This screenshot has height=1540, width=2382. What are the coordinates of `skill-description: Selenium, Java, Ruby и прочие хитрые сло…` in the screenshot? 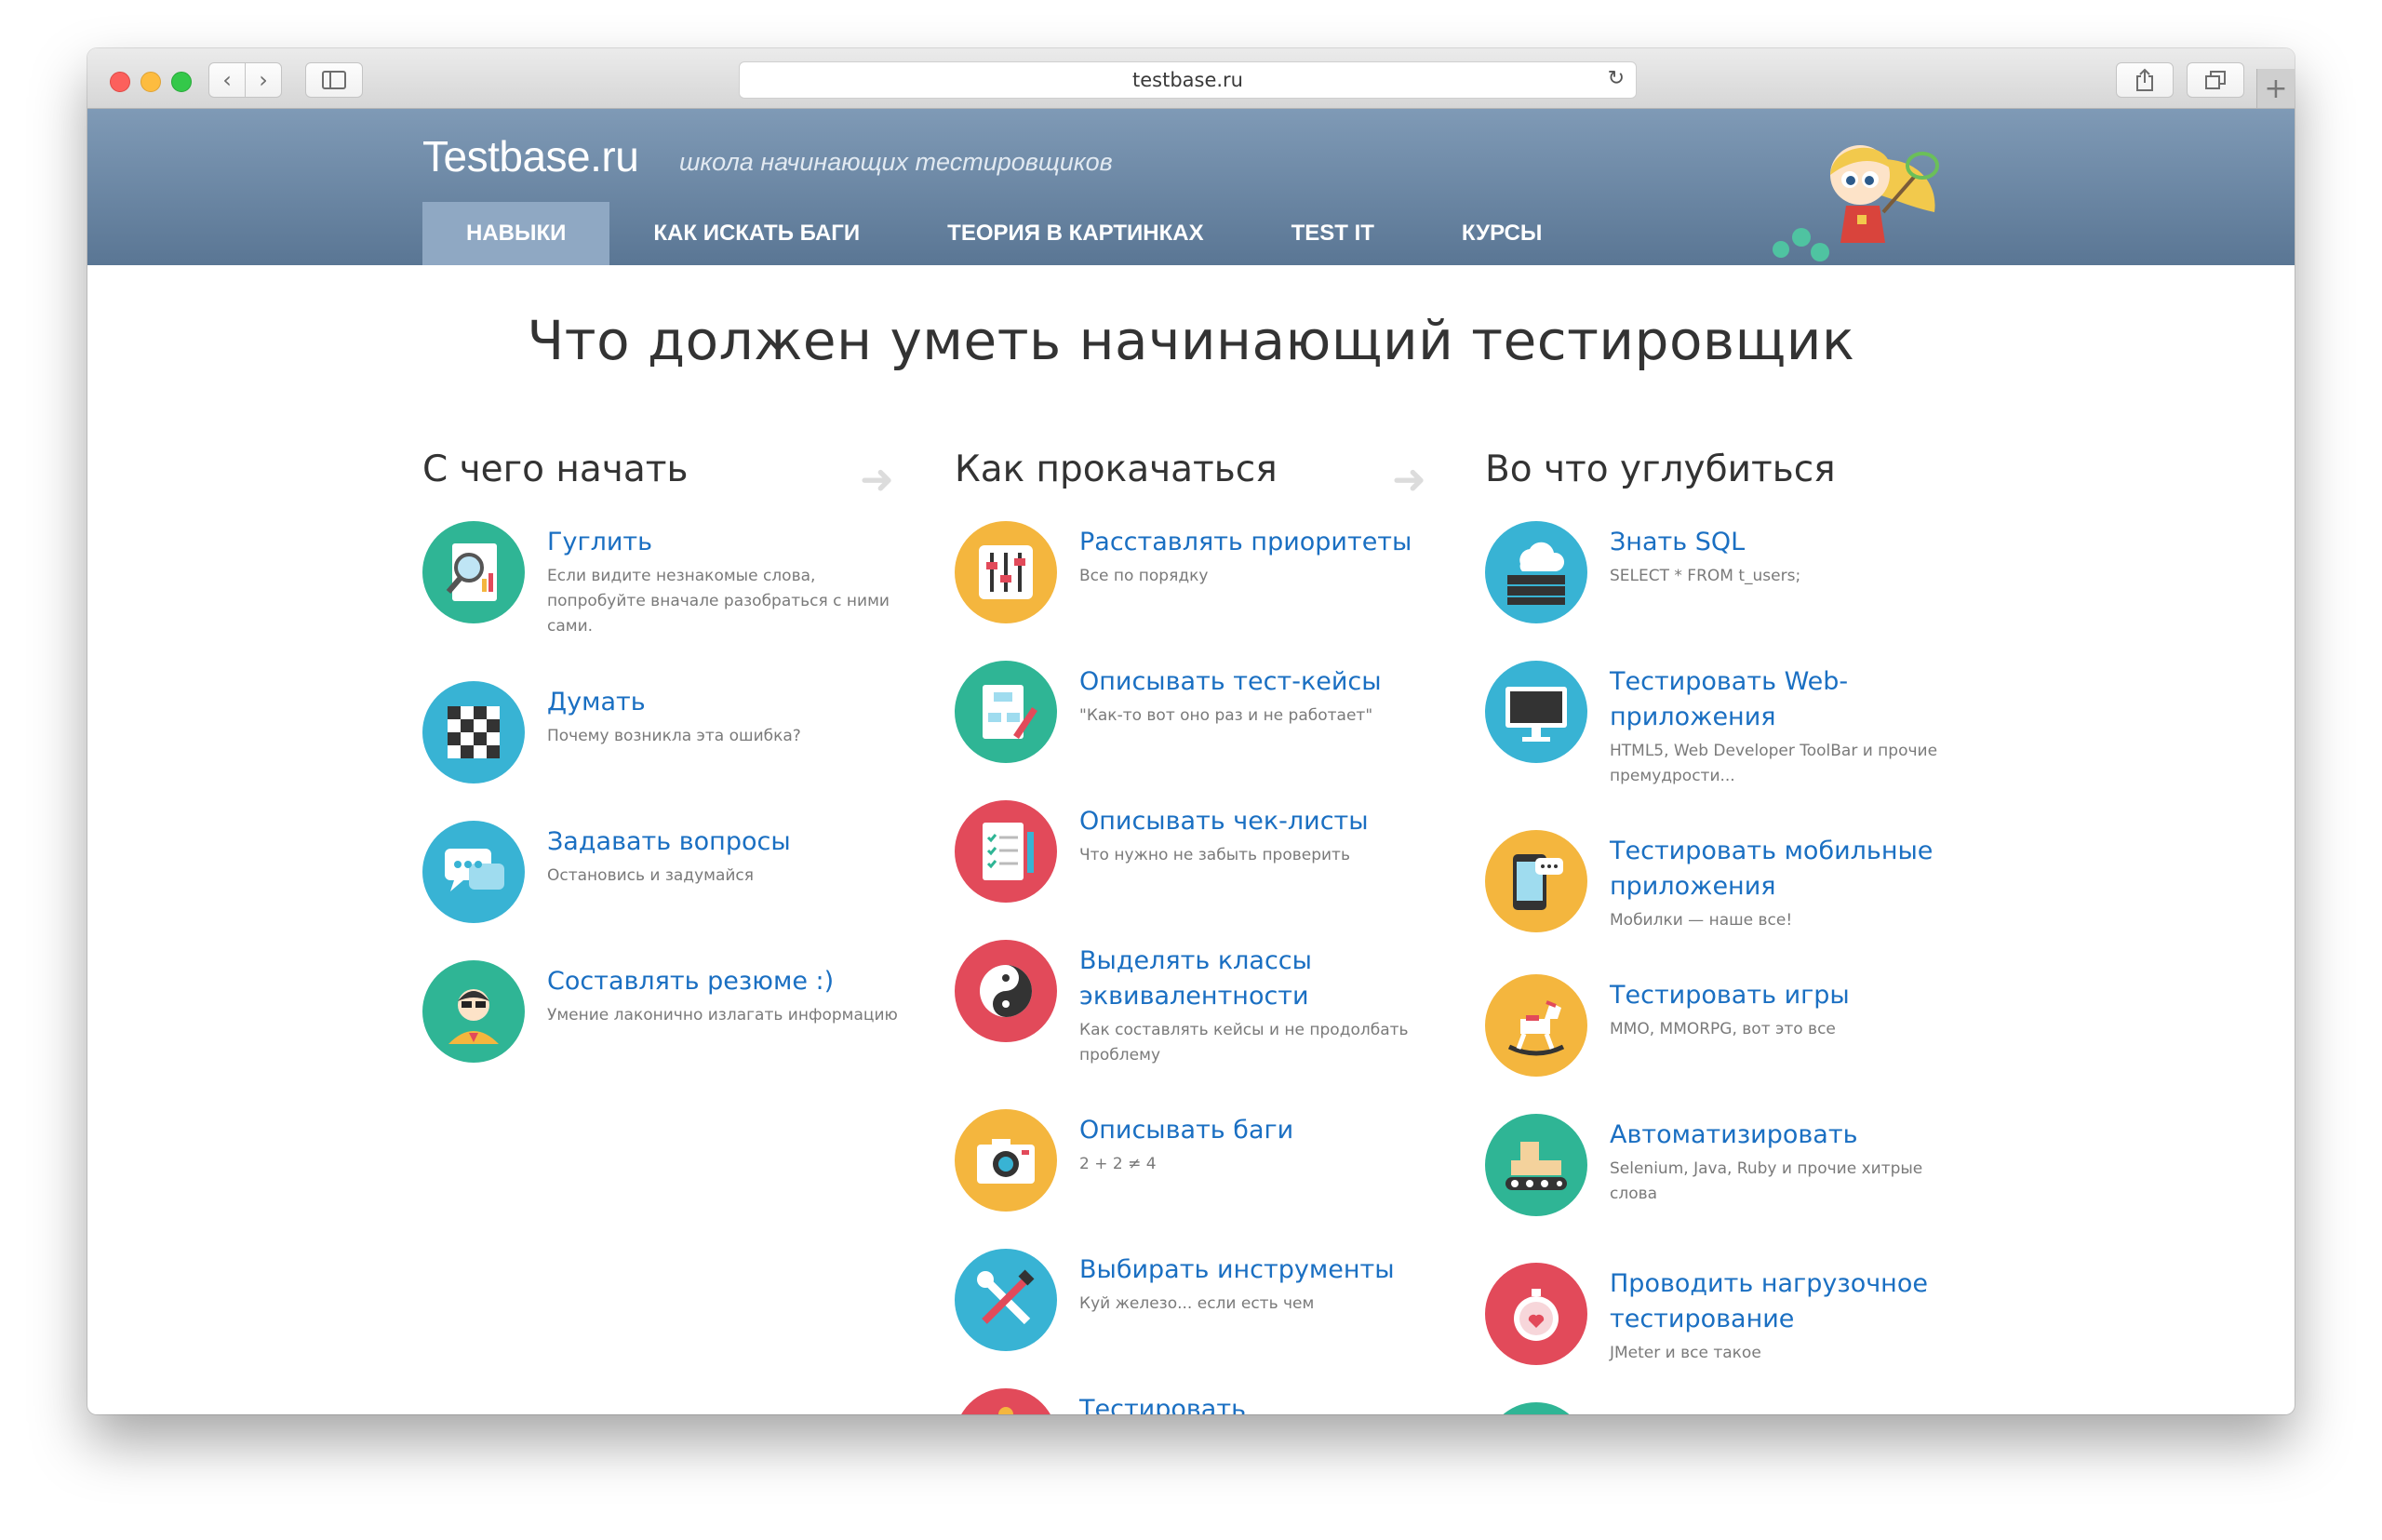 It's located at (1766, 1181).